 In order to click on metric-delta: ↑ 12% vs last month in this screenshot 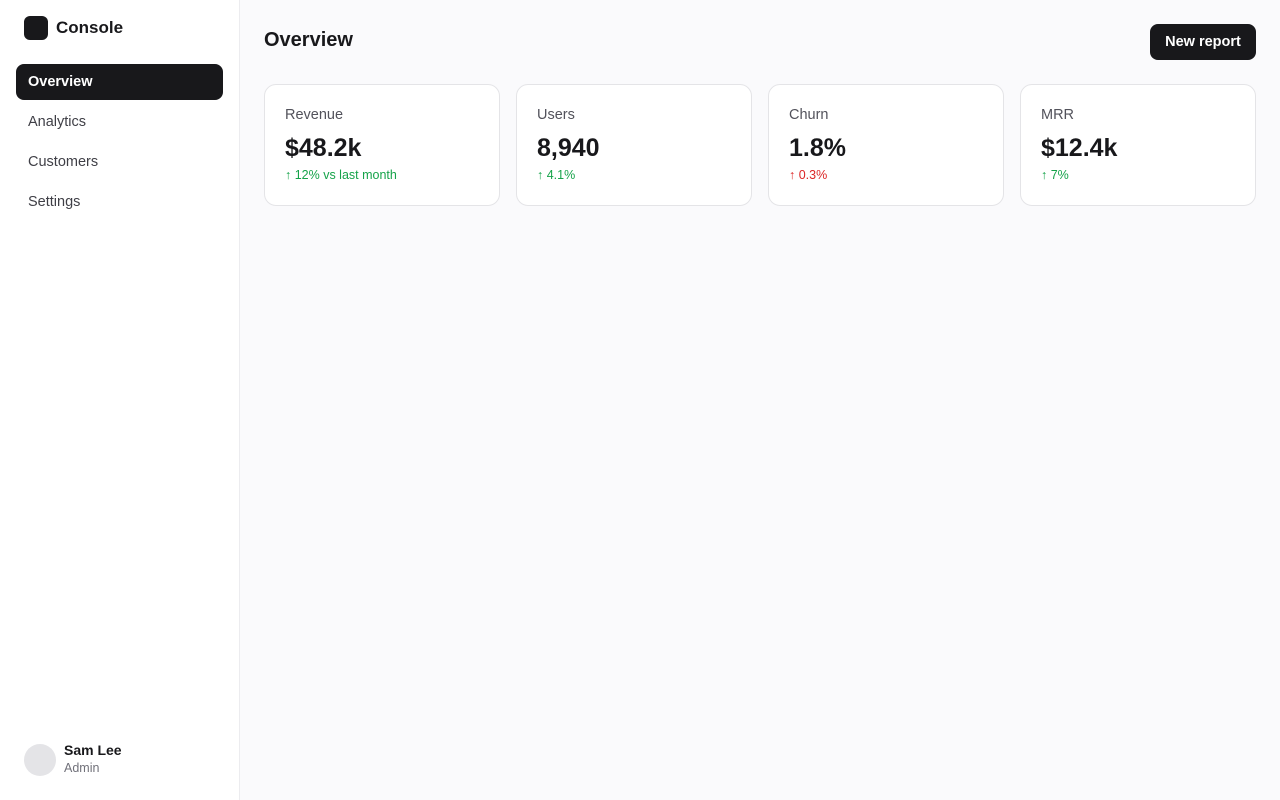, I will do `click(341, 175)`.